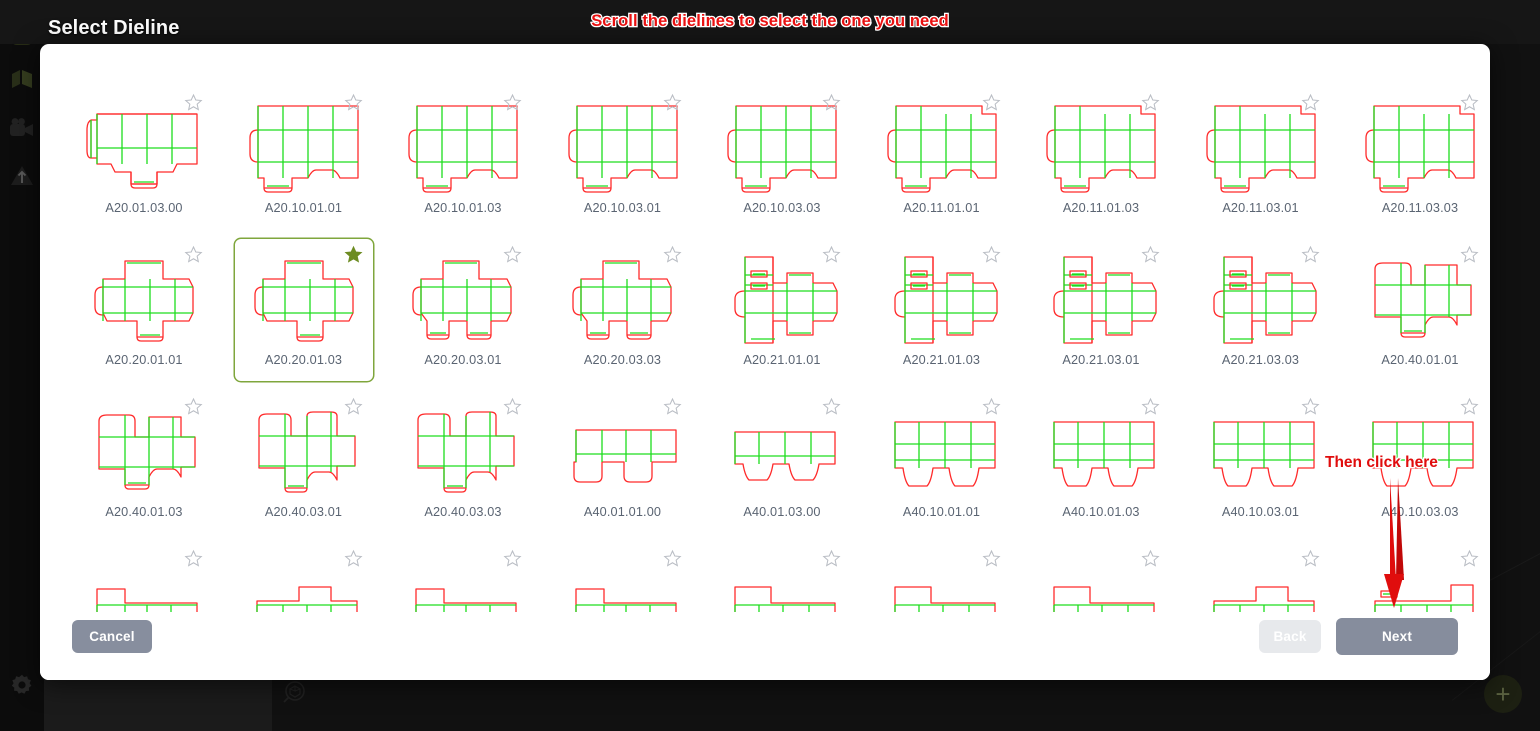 The image size is (1540, 731). I want to click on dieline-label: A20.10.03.03, so click(782, 208).